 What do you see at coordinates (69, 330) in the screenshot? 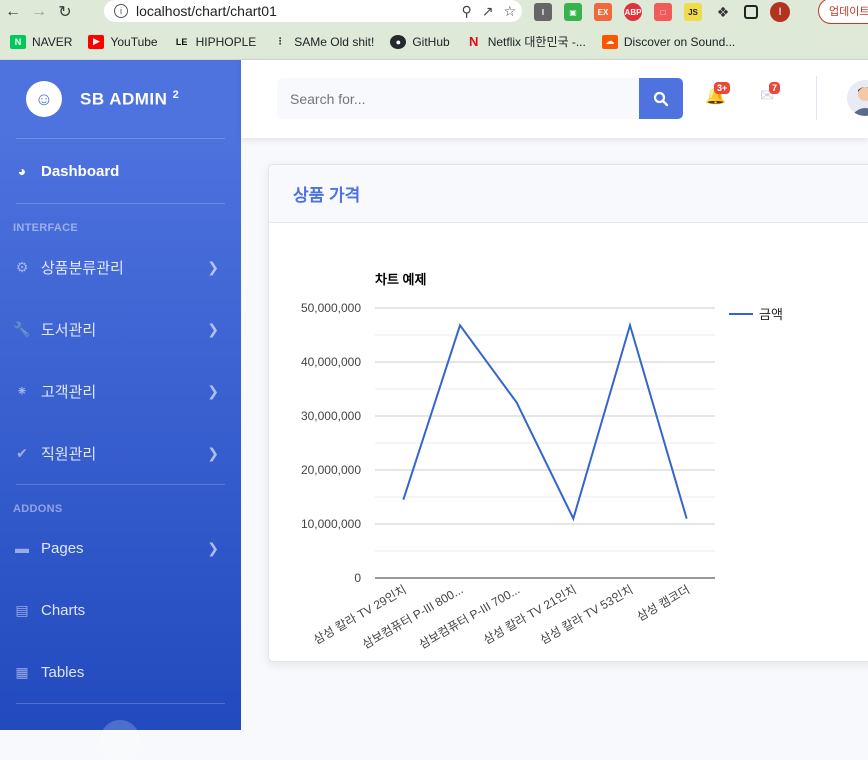
I see `sidebar-item-label: 도서관리` at bounding box center [69, 330].